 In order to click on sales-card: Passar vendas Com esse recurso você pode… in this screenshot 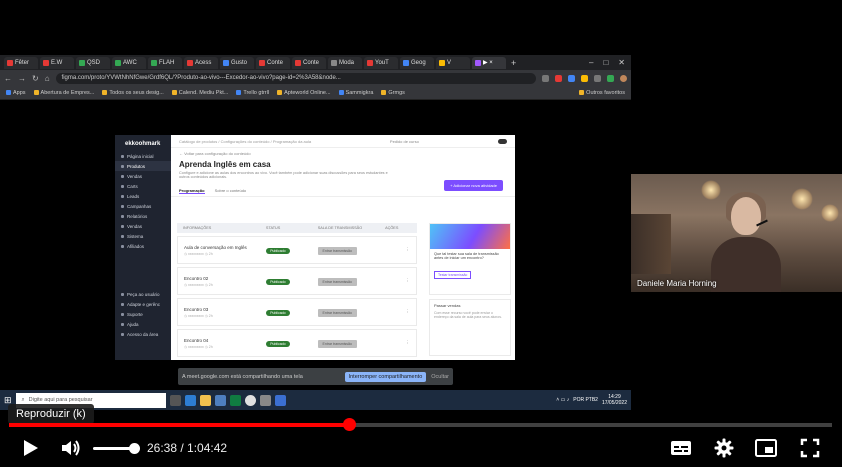, I will do `click(470, 327)`.